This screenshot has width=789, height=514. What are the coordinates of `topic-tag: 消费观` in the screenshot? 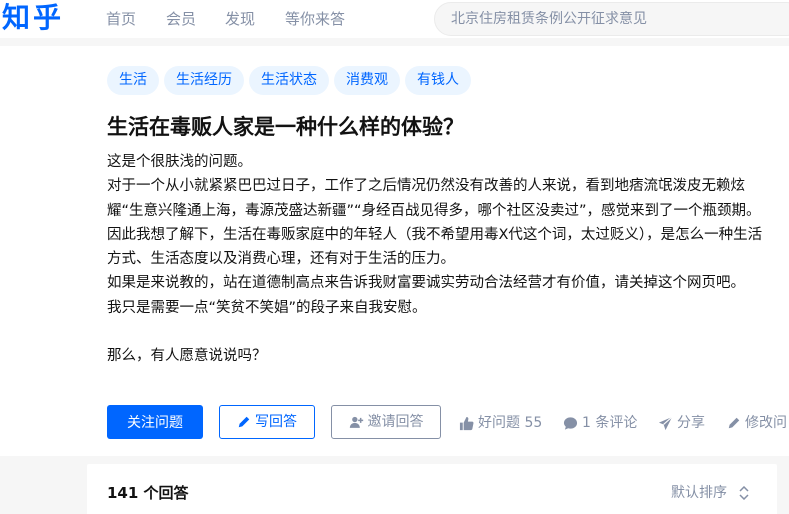 It's located at (367, 80).